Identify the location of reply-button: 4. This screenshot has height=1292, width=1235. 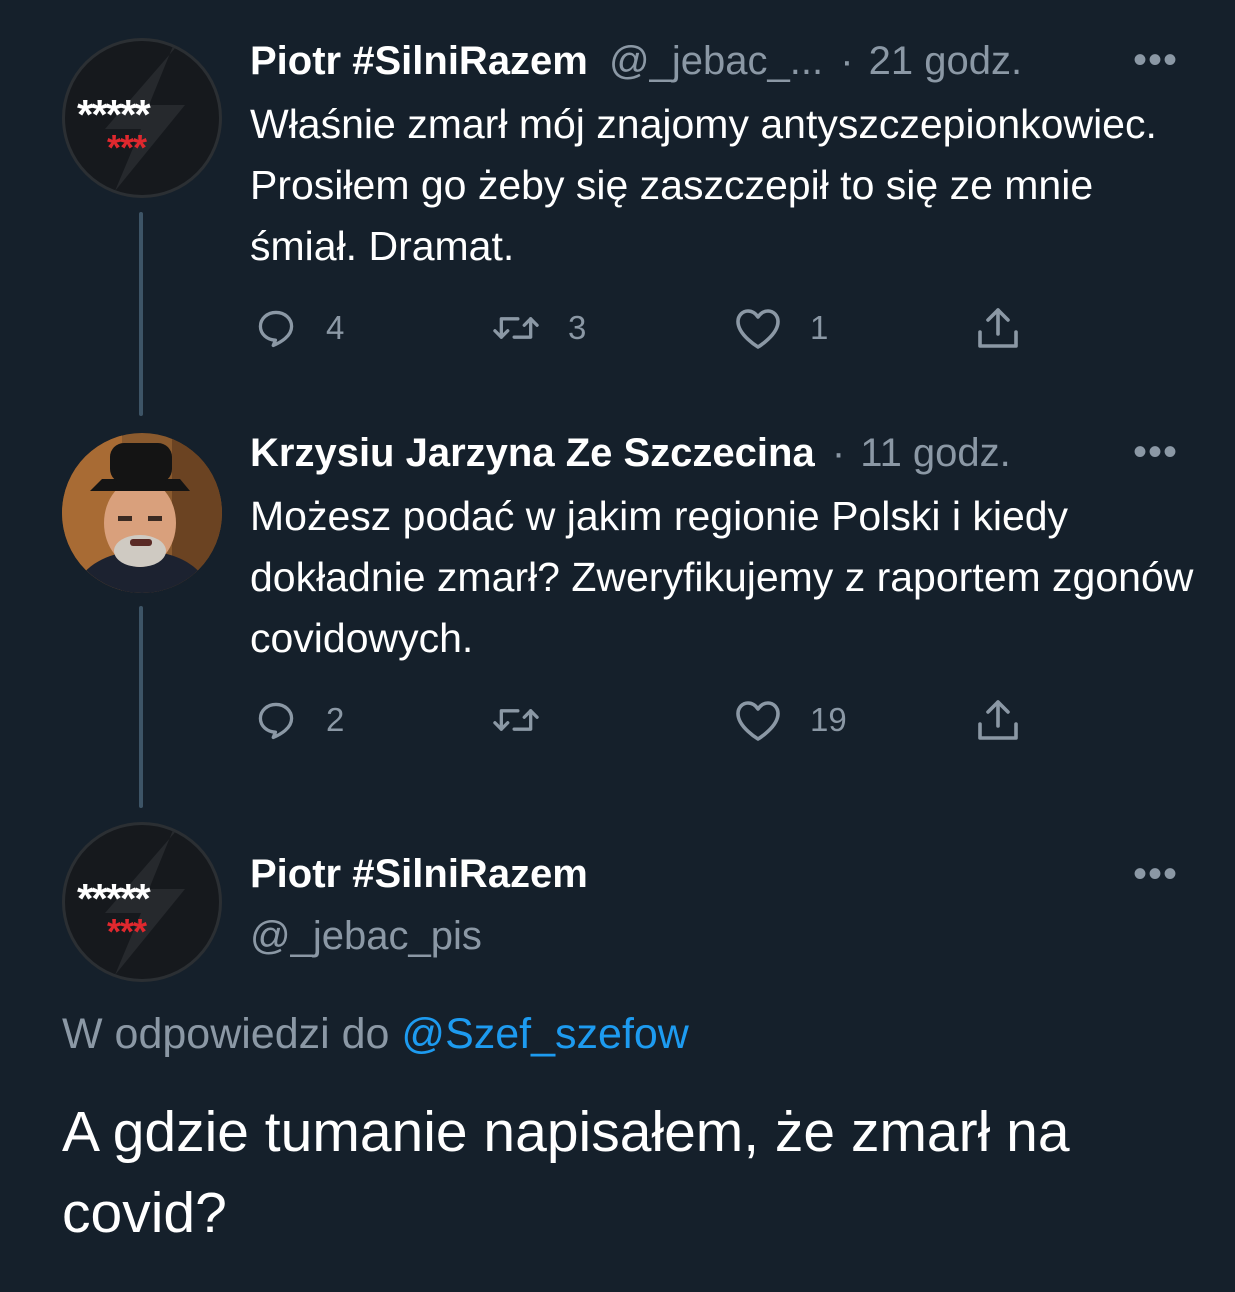
(299, 328).